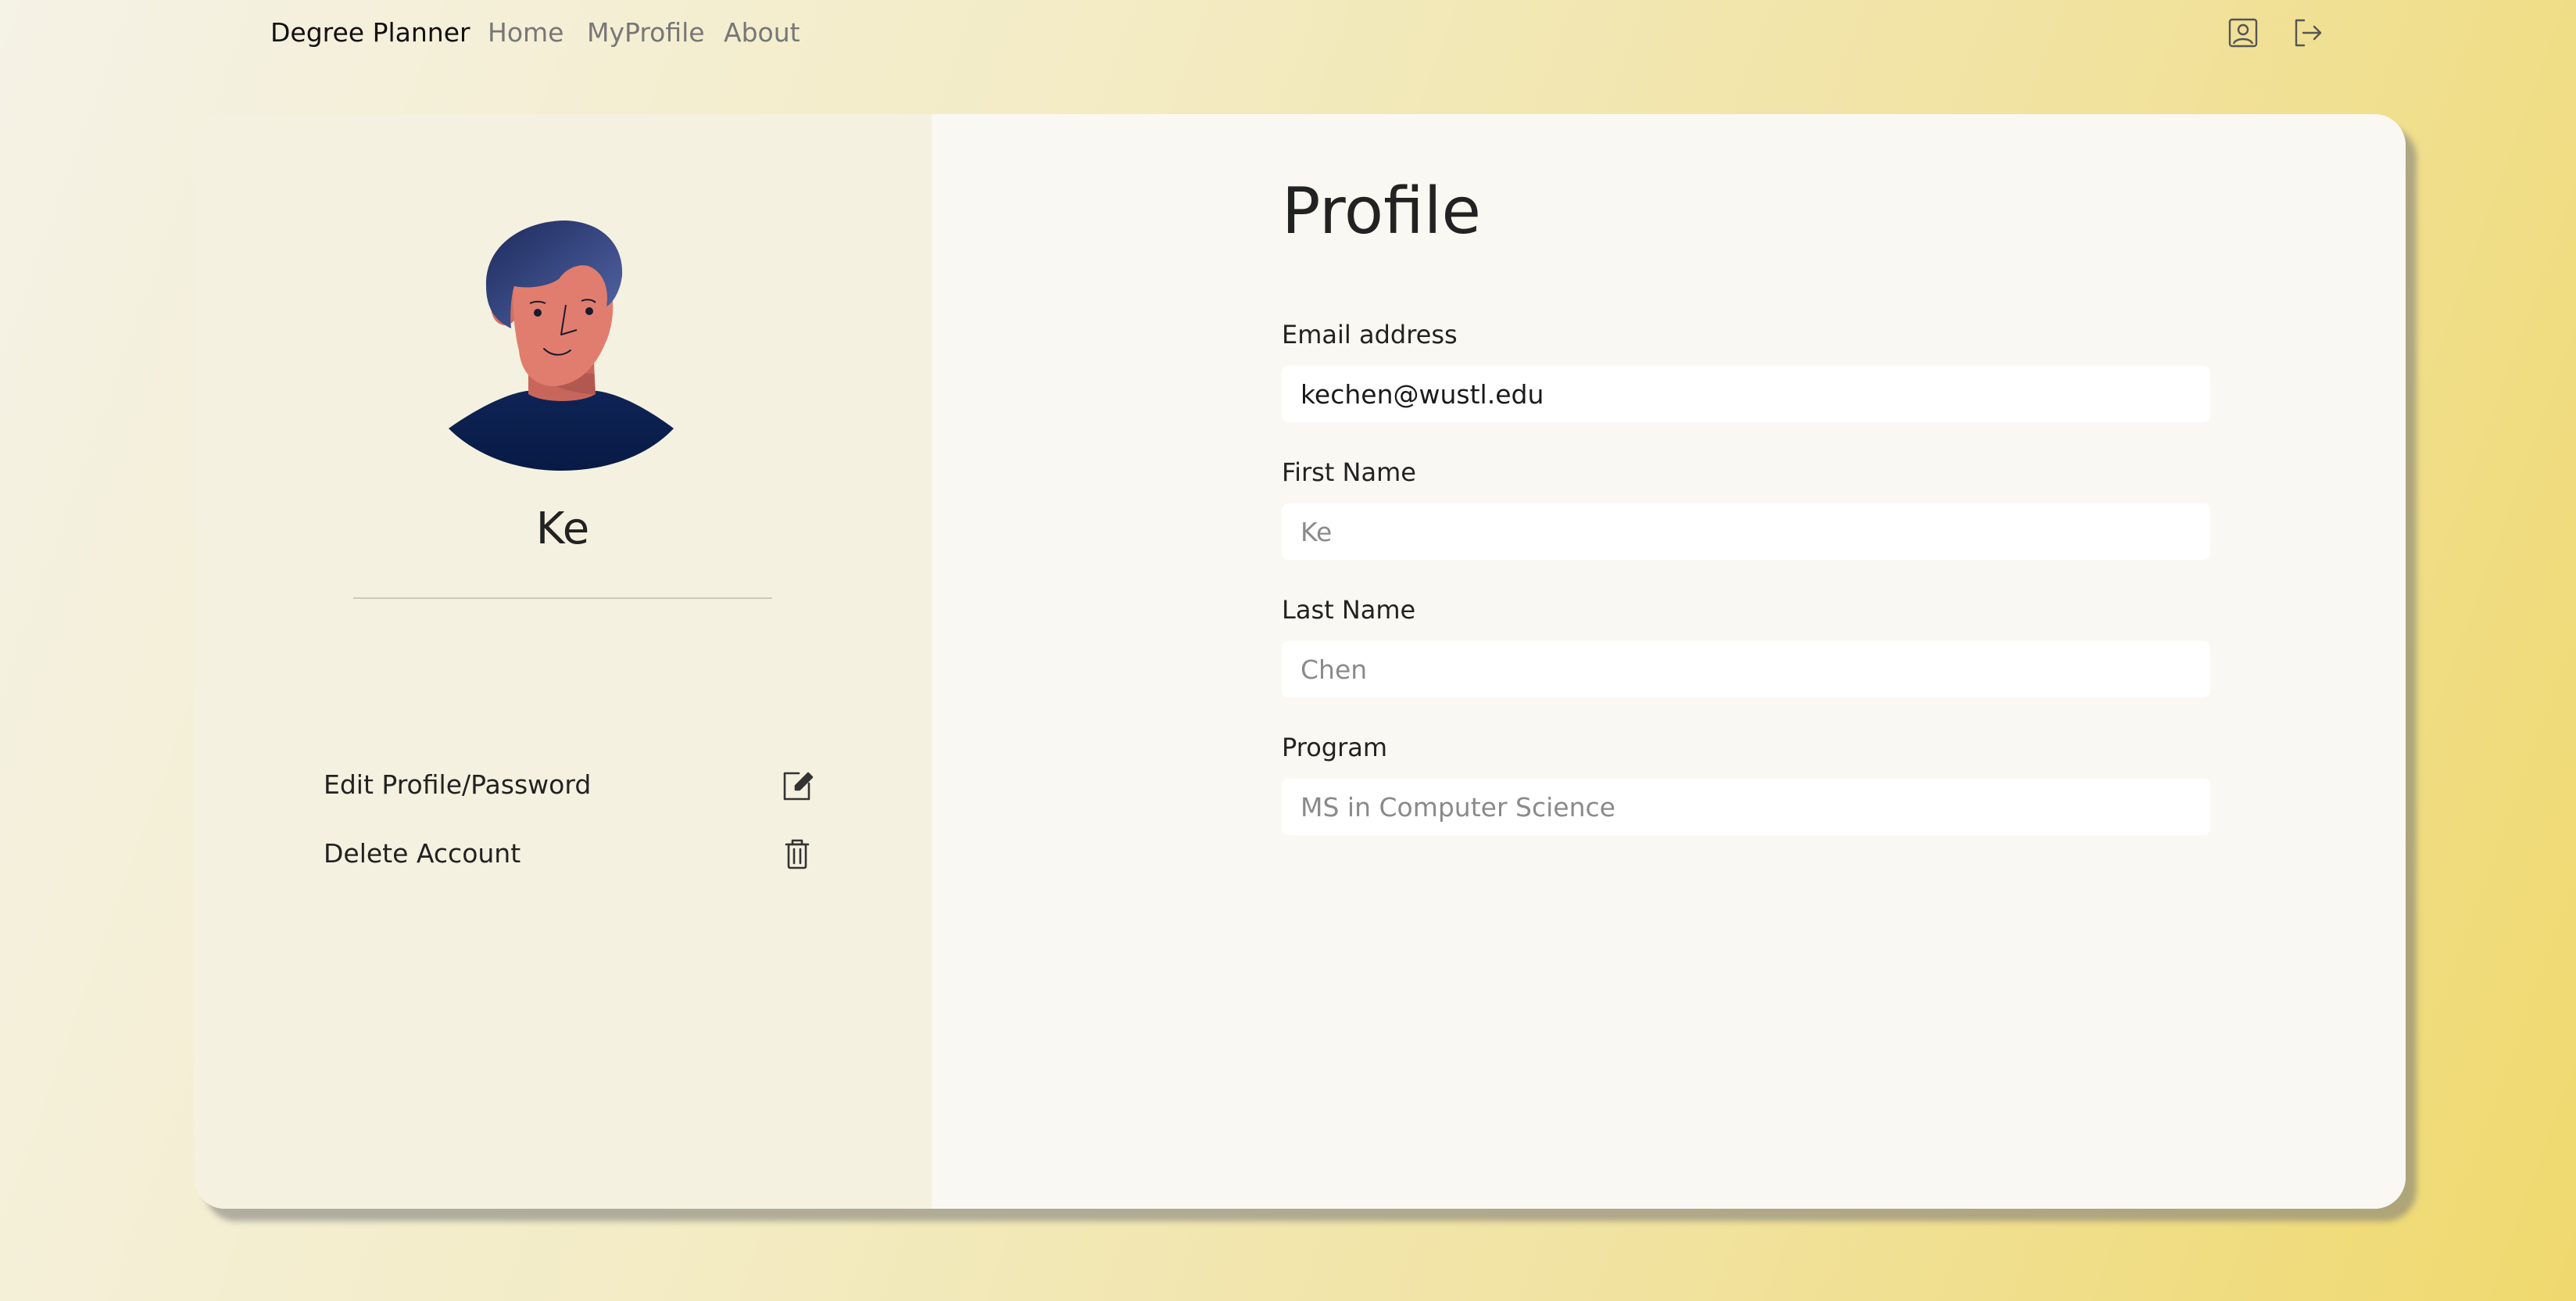 The width and height of the screenshot is (2576, 1301). What do you see at coordinates (422, 853) in the screenshot?
I see `delete-account-label: Delete Account` at bounding box center [422, 853].